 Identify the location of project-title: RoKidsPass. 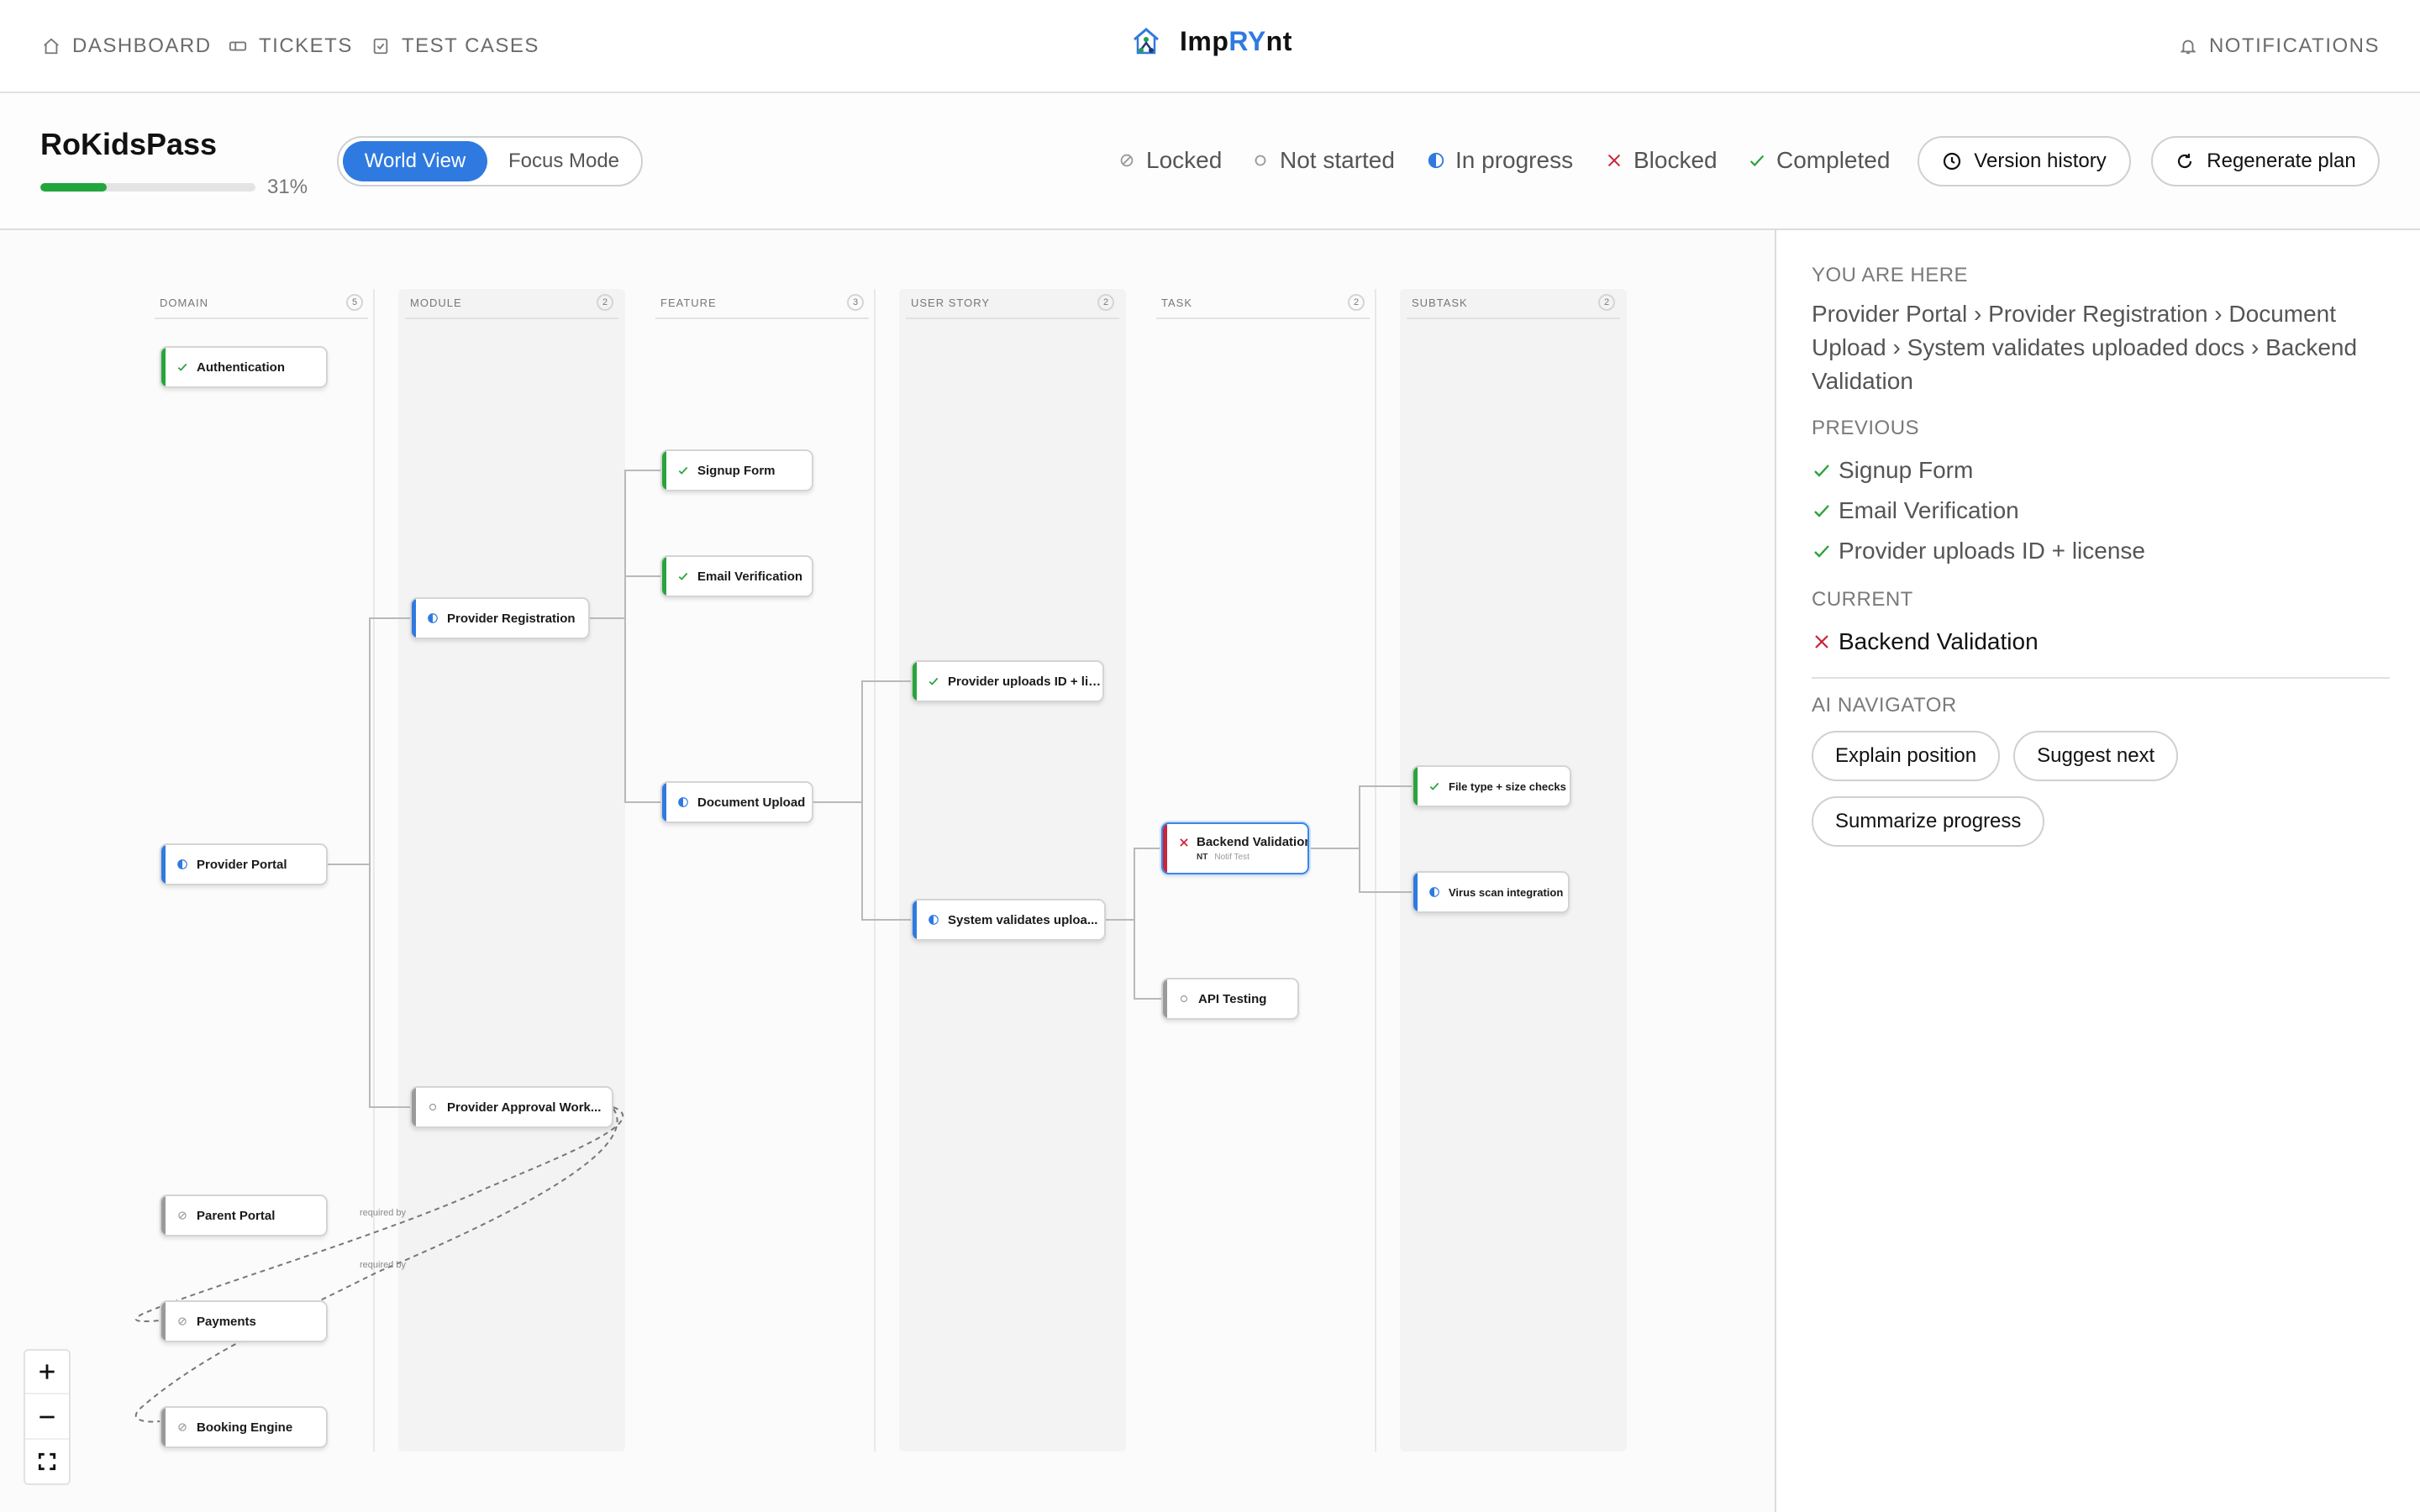
(129, 144).